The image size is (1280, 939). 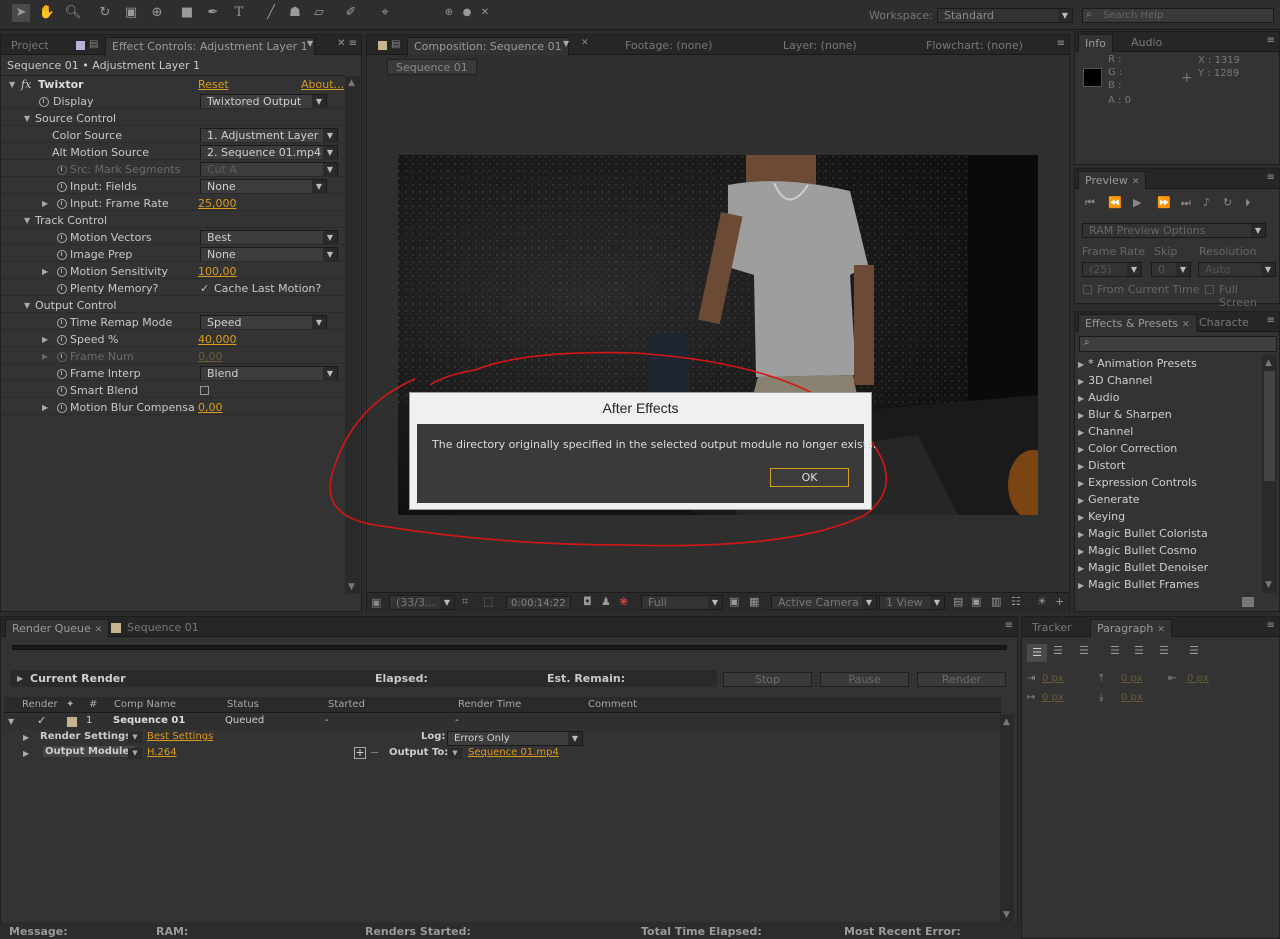 What do you see at coordinates (1037, 653) in the screenshot?
I see `align-left-icon: ☰` at bounding box center [1037, 653].